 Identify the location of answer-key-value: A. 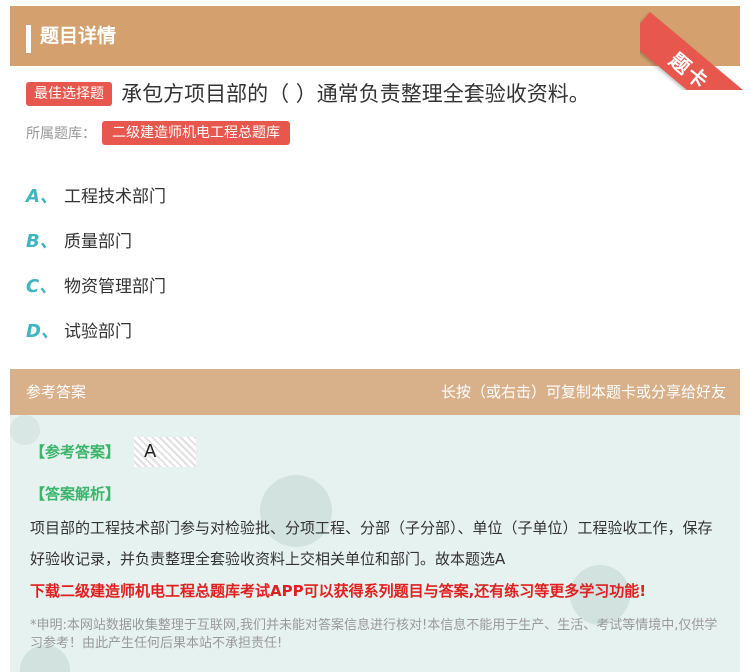
(165, 452).